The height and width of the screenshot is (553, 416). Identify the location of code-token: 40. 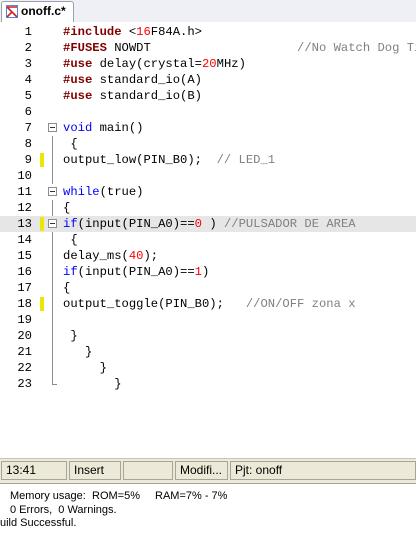
(136, 256).